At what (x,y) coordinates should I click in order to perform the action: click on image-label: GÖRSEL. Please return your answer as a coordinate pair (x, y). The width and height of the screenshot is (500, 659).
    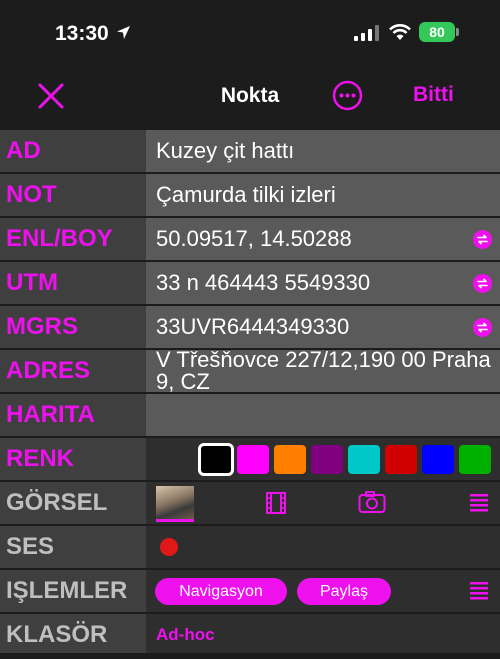
    Looking at the image, I should click on (73, 503).